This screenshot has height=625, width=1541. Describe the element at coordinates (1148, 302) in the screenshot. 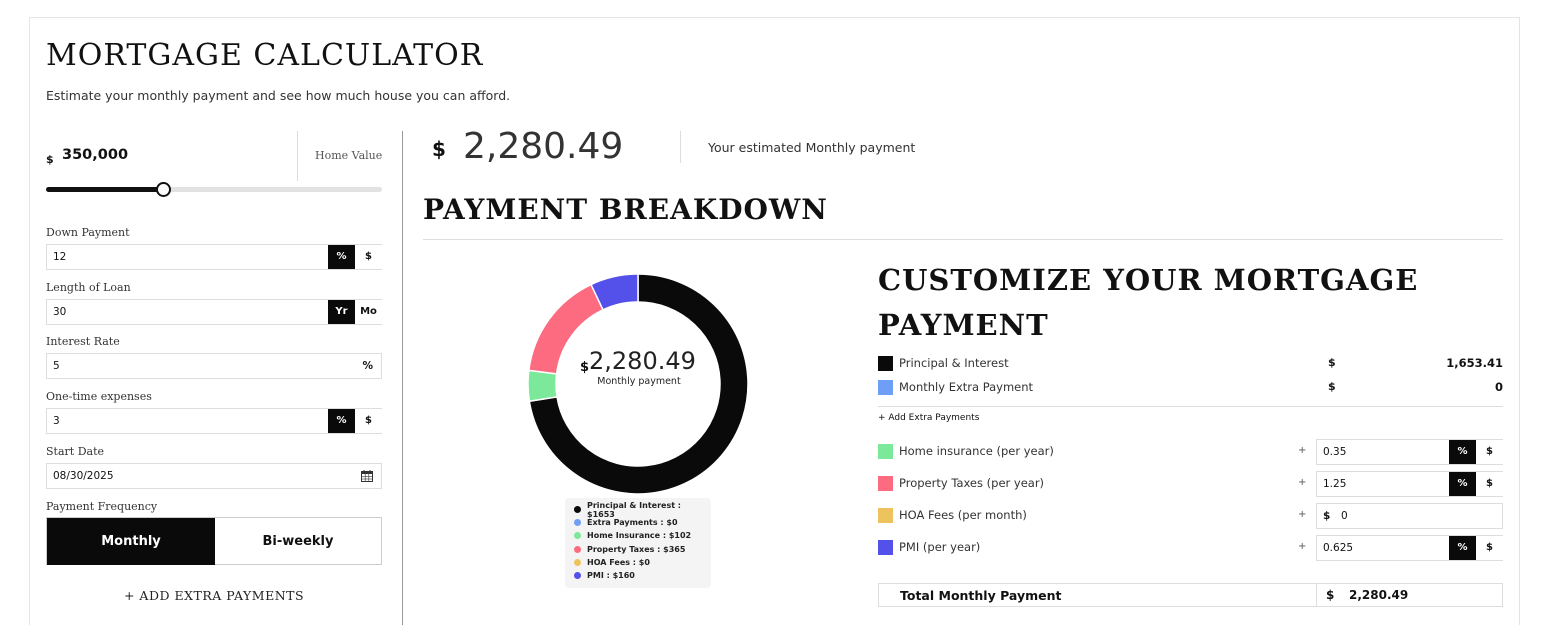

I see `customize-title: CUSTOMIZE YOUR MORTGAGE PAYMENT` at that location.